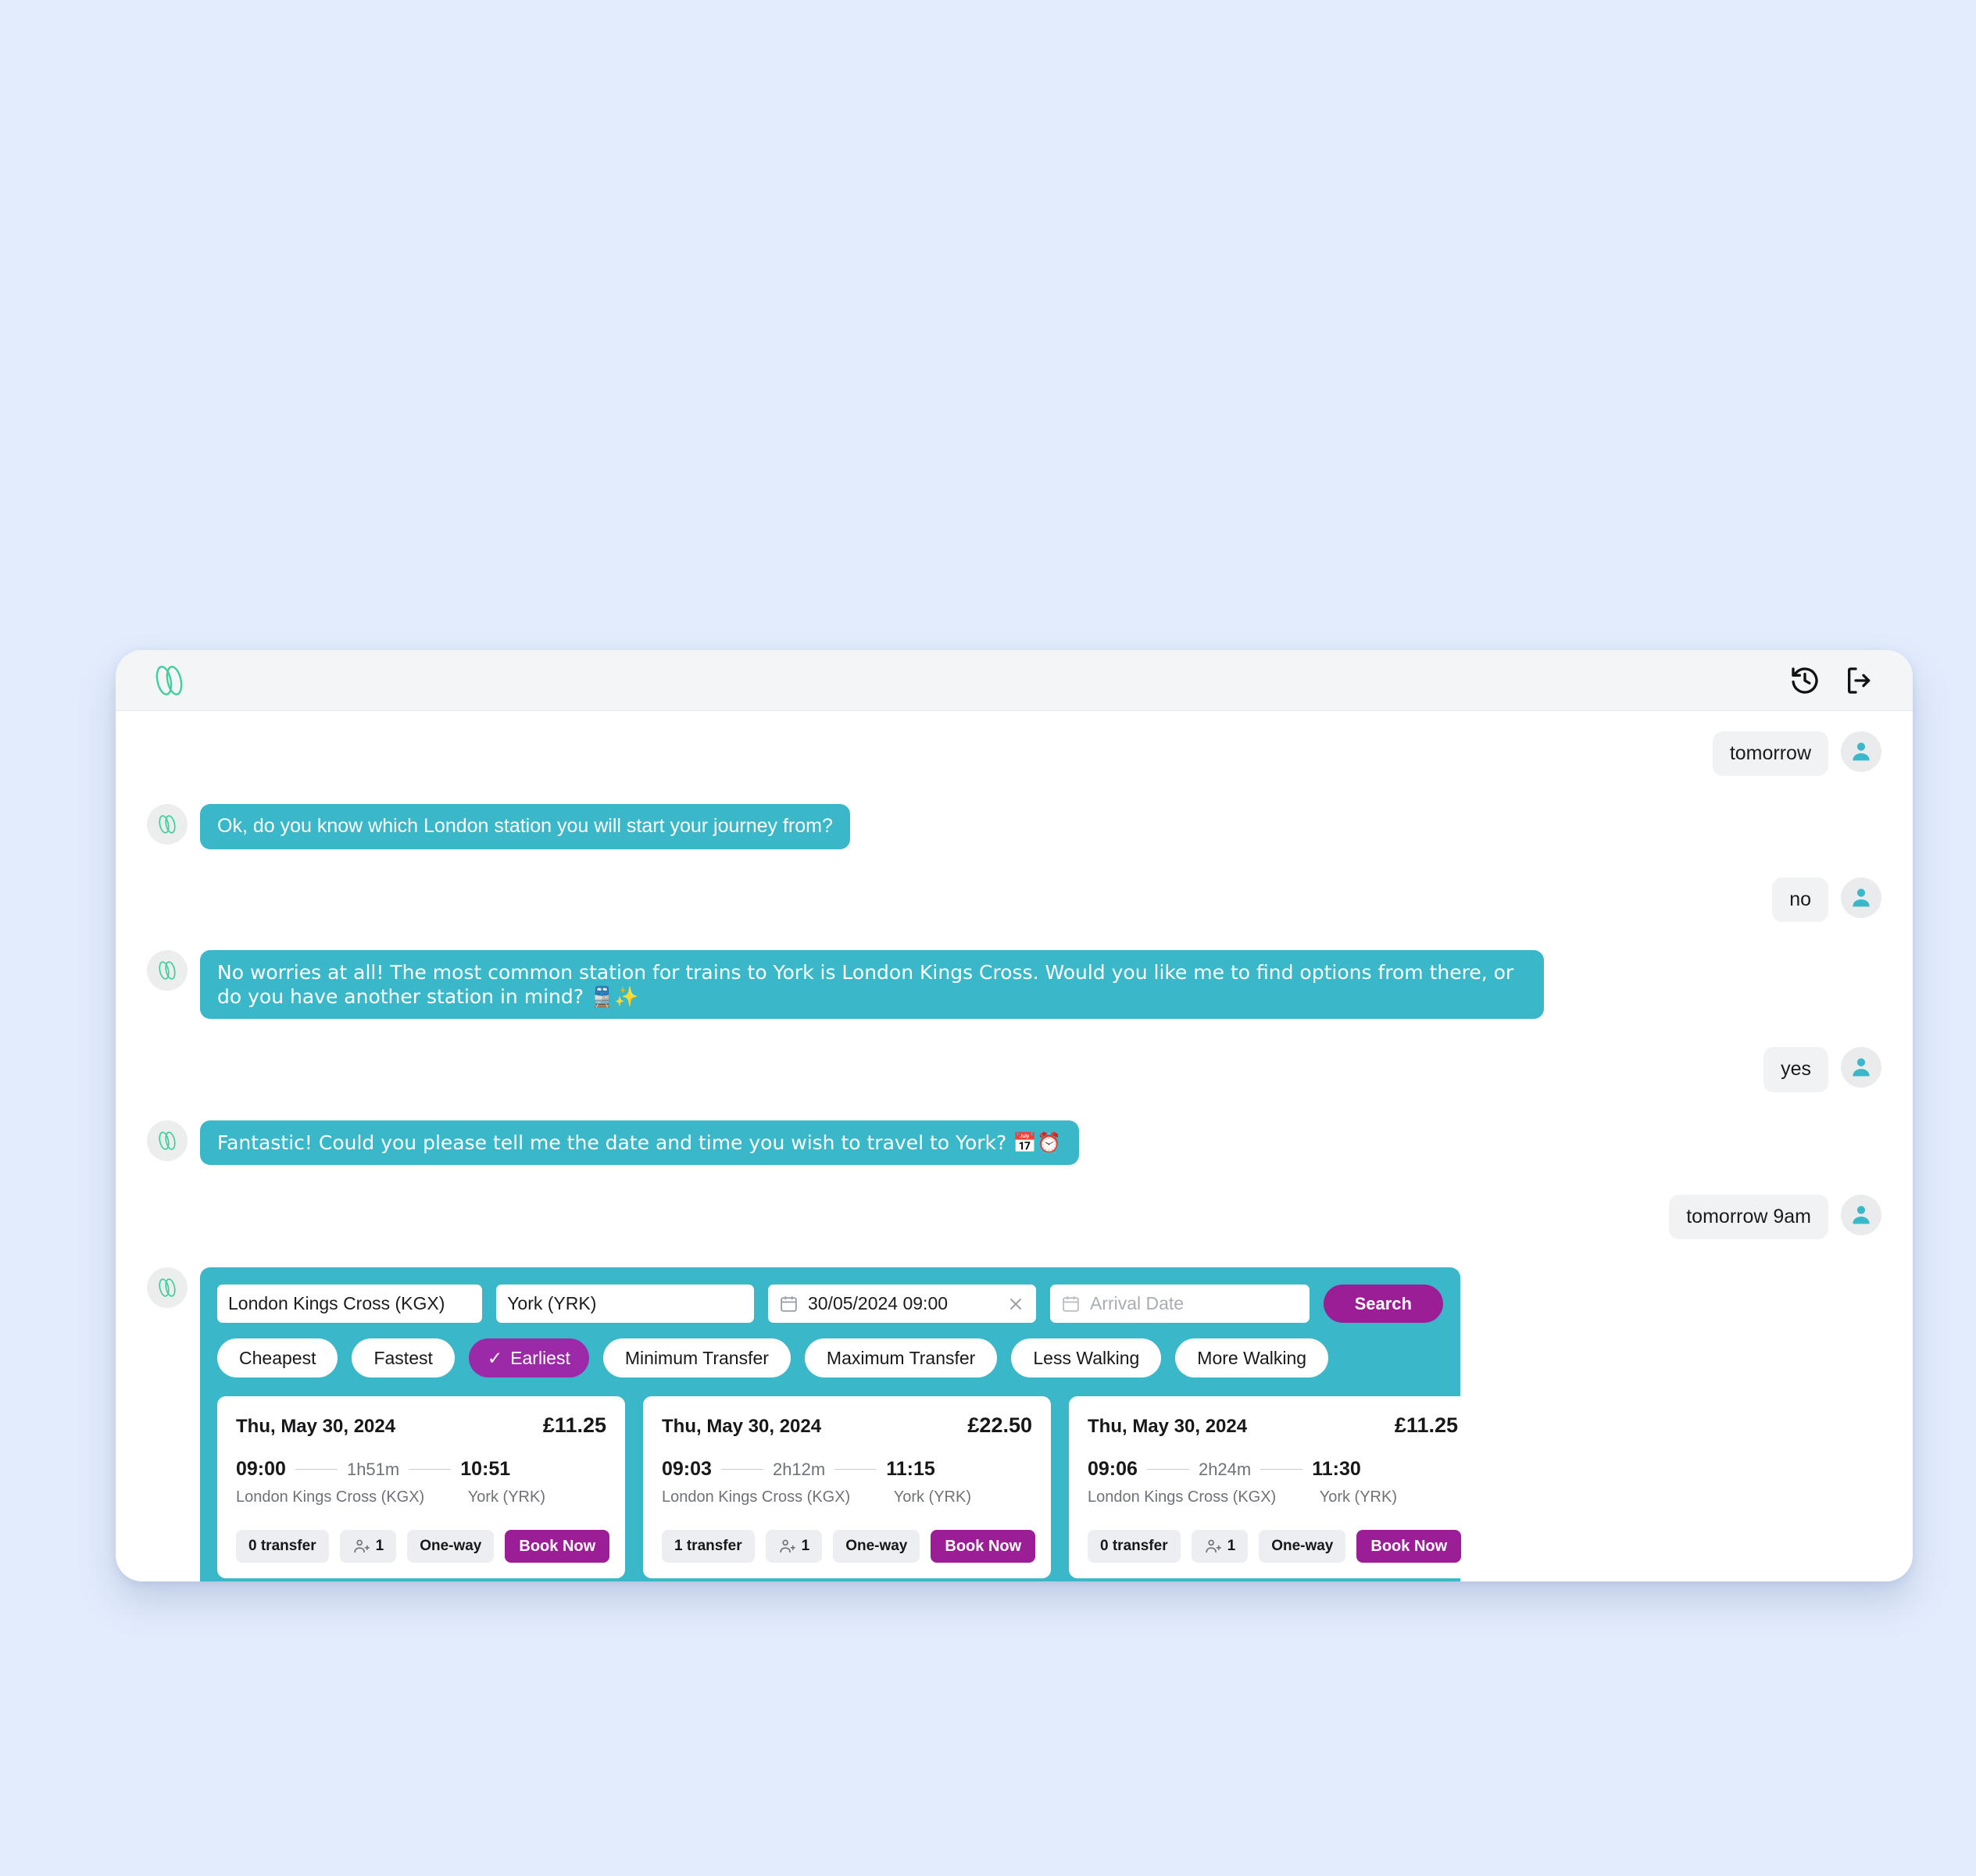  Describe the element at coordinates (878, 1303) in the screenshot. I see `departure-datetime-value: 30/05/2024 09:00` at that location.